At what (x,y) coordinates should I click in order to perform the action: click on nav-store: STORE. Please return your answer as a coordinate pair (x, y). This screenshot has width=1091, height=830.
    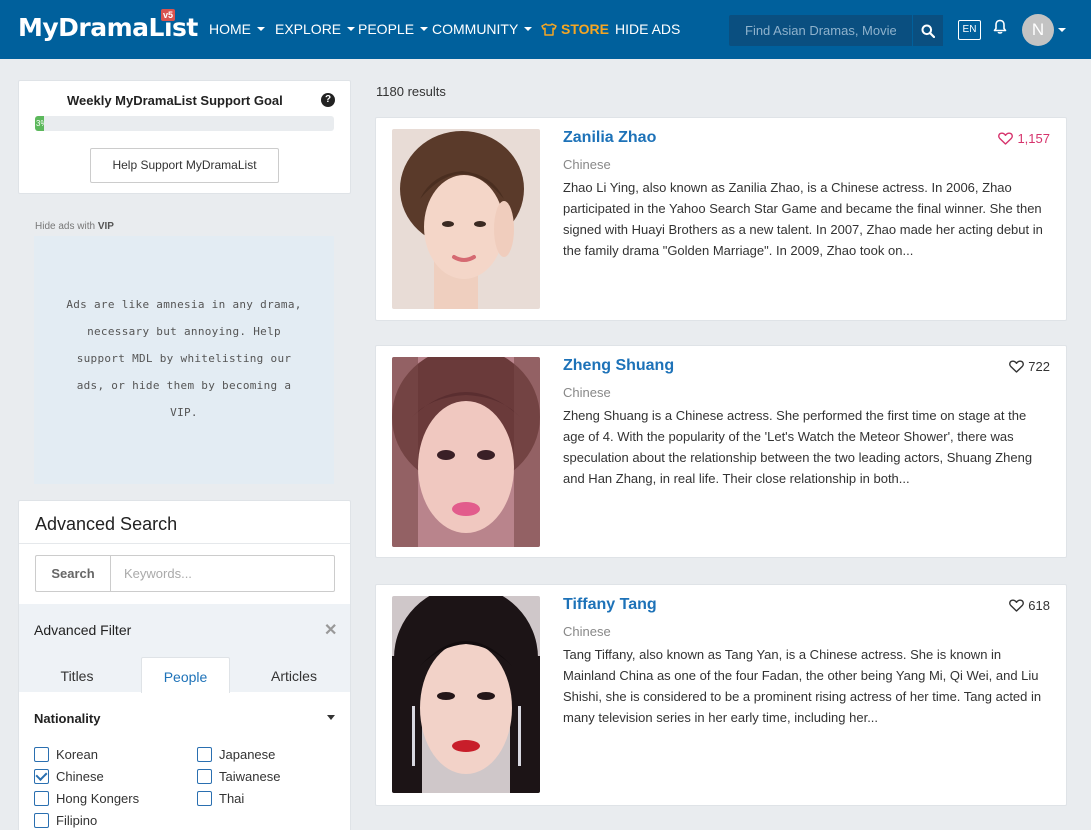
    Looking at the image, I should click on (575, 29).